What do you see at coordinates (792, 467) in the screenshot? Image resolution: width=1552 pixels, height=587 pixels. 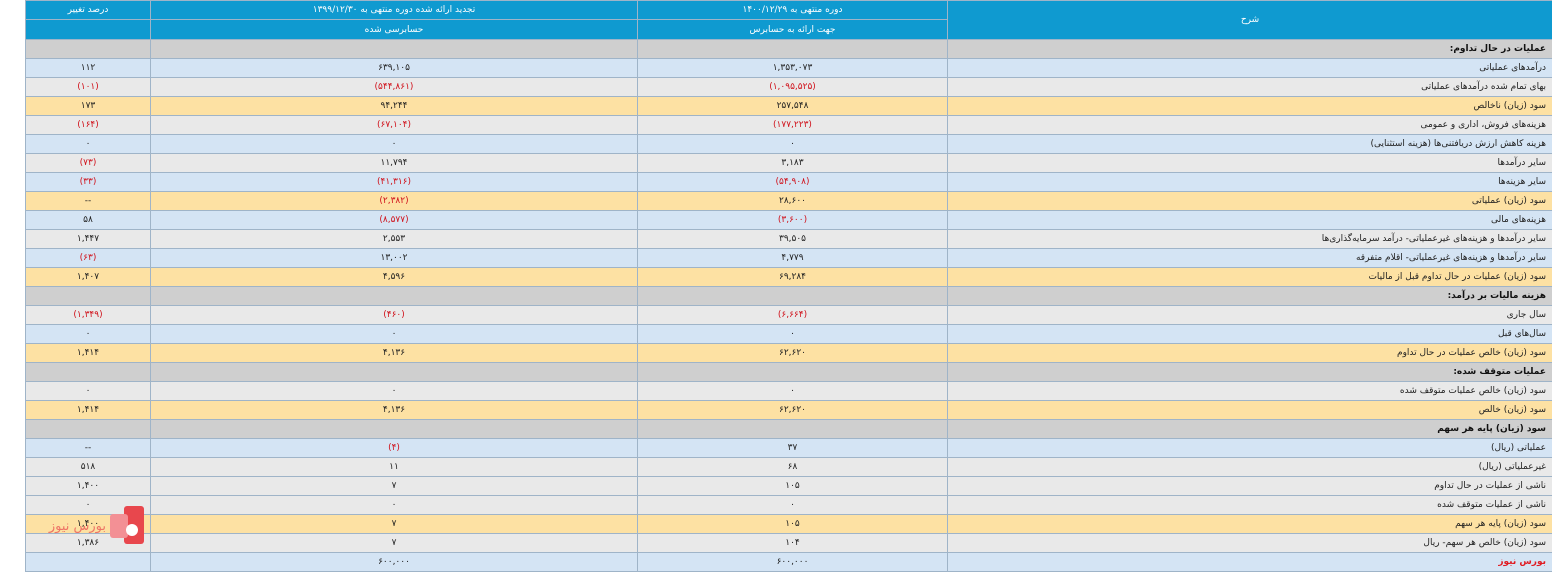 I see `current-value-cell: ۶۸` at bounding box center [792, 467].